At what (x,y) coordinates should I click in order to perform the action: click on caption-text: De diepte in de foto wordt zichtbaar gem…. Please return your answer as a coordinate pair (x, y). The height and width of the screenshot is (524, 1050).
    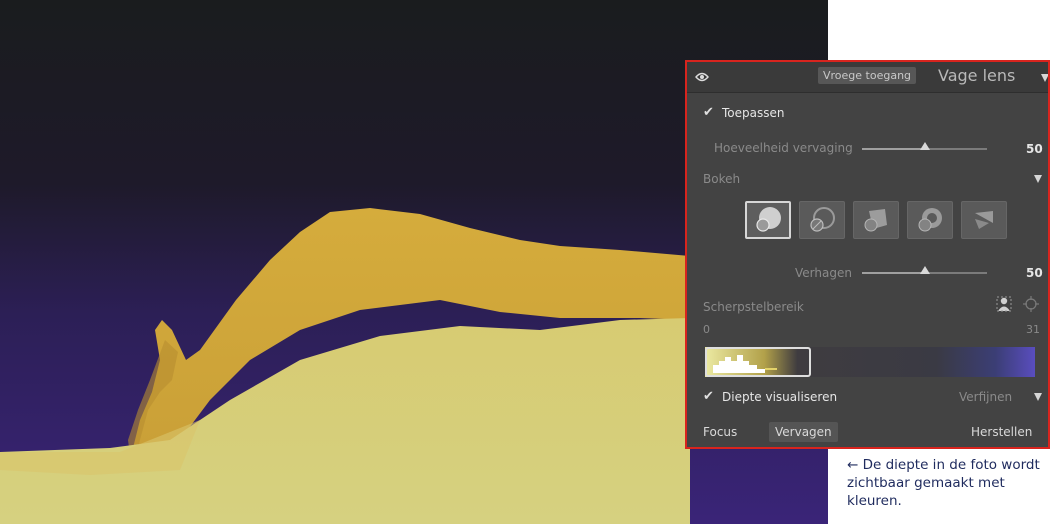
    Looking at the image, I should click on (943, 483).